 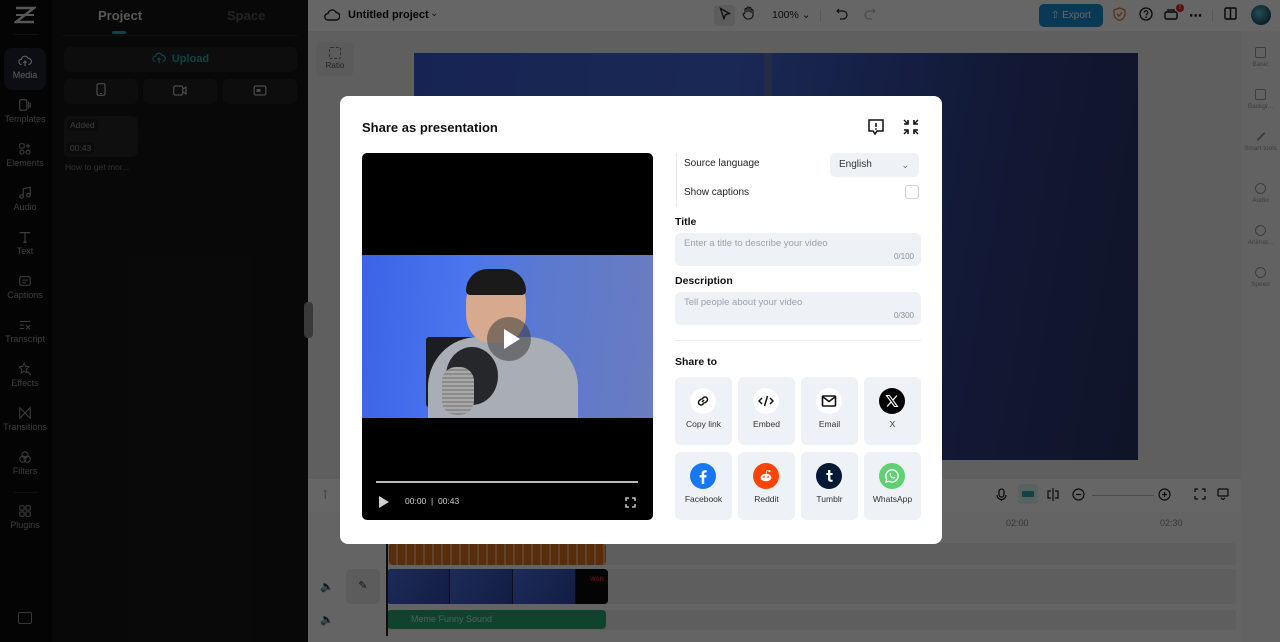 I want to click on duration: 00:43, so click(x=448, y=501).